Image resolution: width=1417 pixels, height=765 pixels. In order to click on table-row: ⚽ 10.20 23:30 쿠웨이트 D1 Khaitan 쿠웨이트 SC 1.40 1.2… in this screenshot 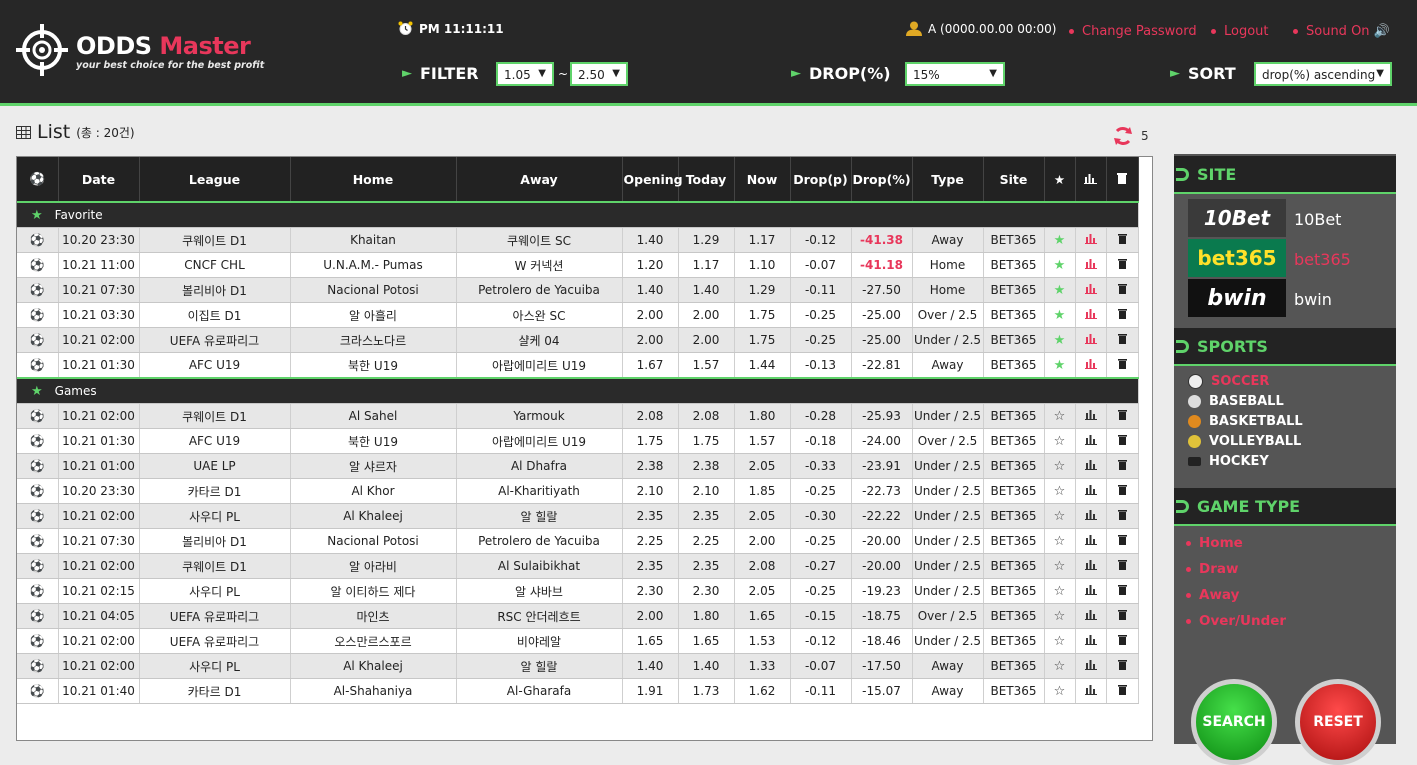, I will do `click(578, 240)`.